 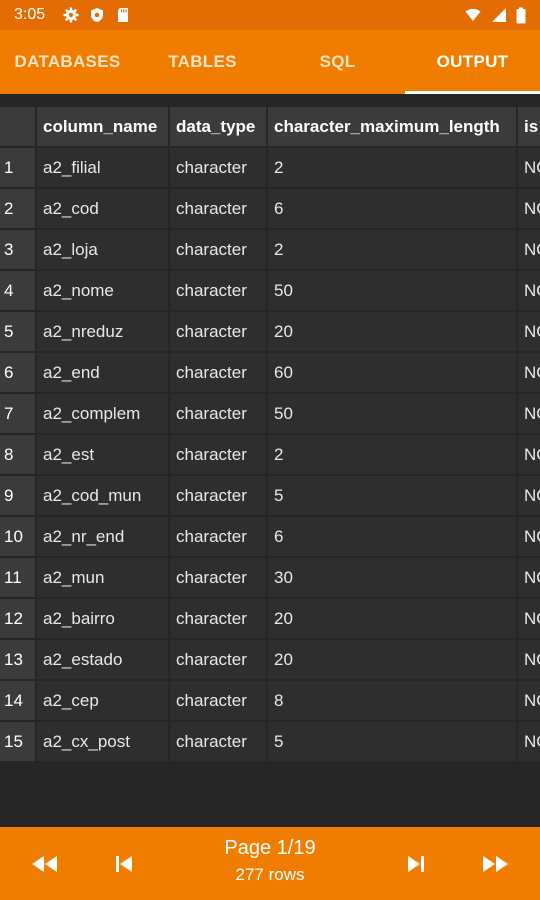 I want to click on last-page-icon, so click(x=495, y=863).